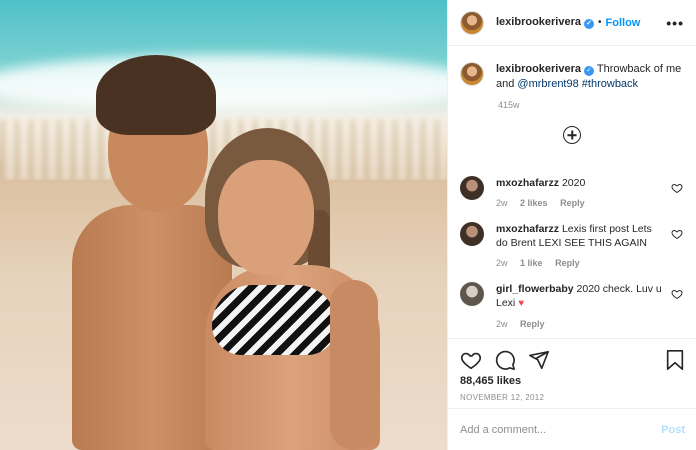 The height and width of the screenshot is (450, 696). What do you see at coordinates (535, 289) in the screenshot?
I see `commenter-username: girl_flowerbaby` at bounding box center [535, 289].